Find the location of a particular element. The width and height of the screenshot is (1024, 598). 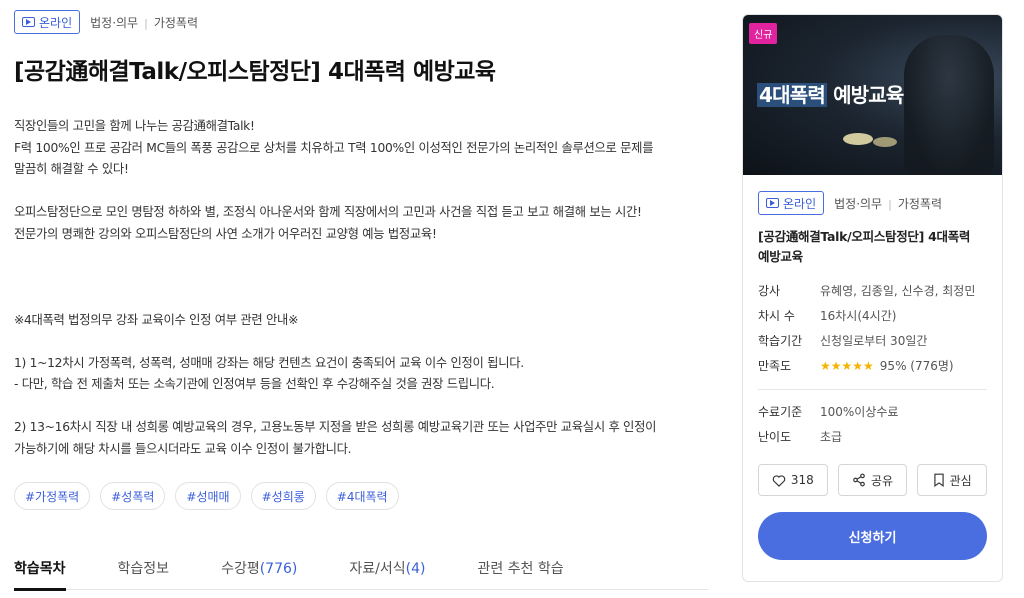

card-meta: 온라인 법정·의무 | 가정폭력 is located at coordinates (872, 203).